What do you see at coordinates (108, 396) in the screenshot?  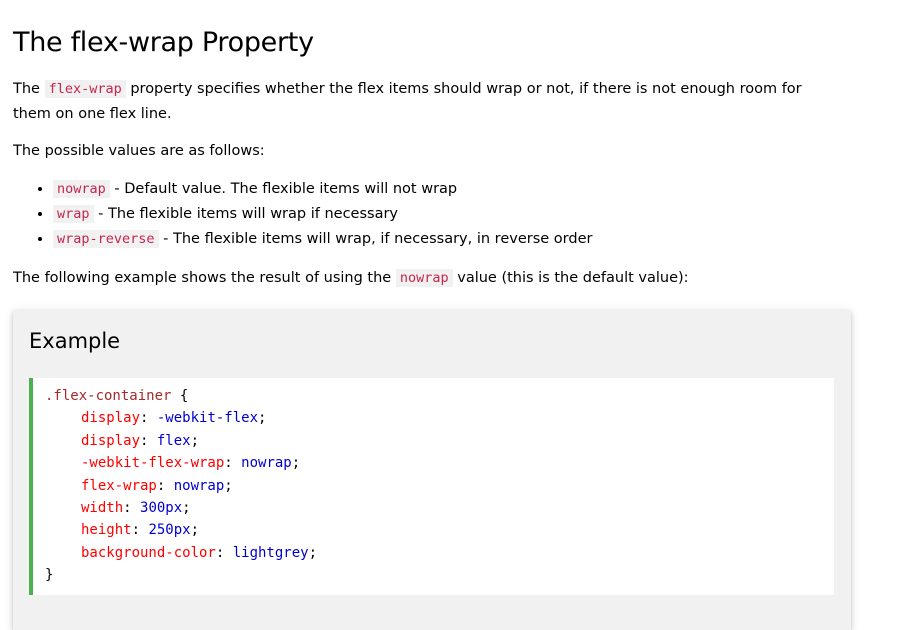 I see `css-selector: .flex-container` at bounding box center [108, 396].